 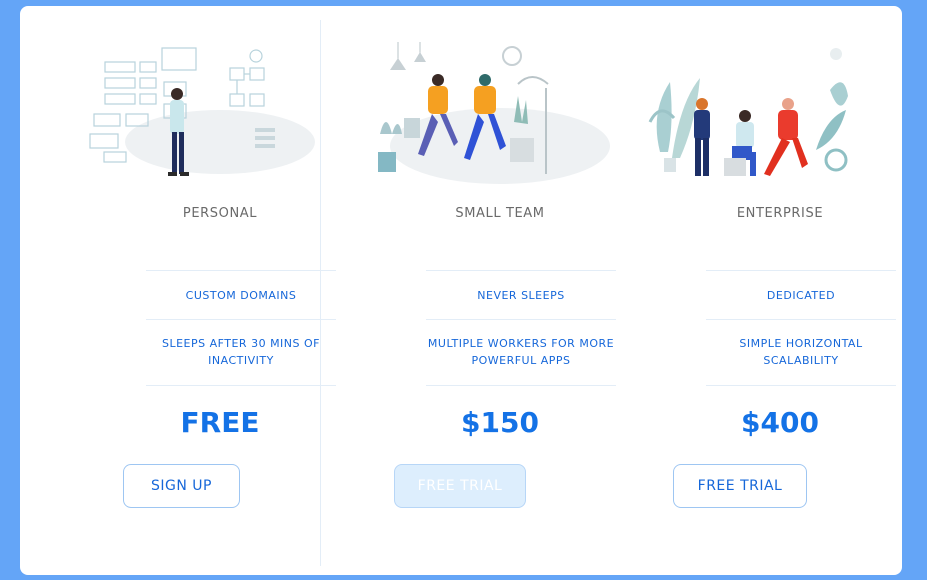 What do you see at coordinates (780, 213) in the screenshot?
I see `plan-name: ENTERPRISE` at bounding box center [780, 213].